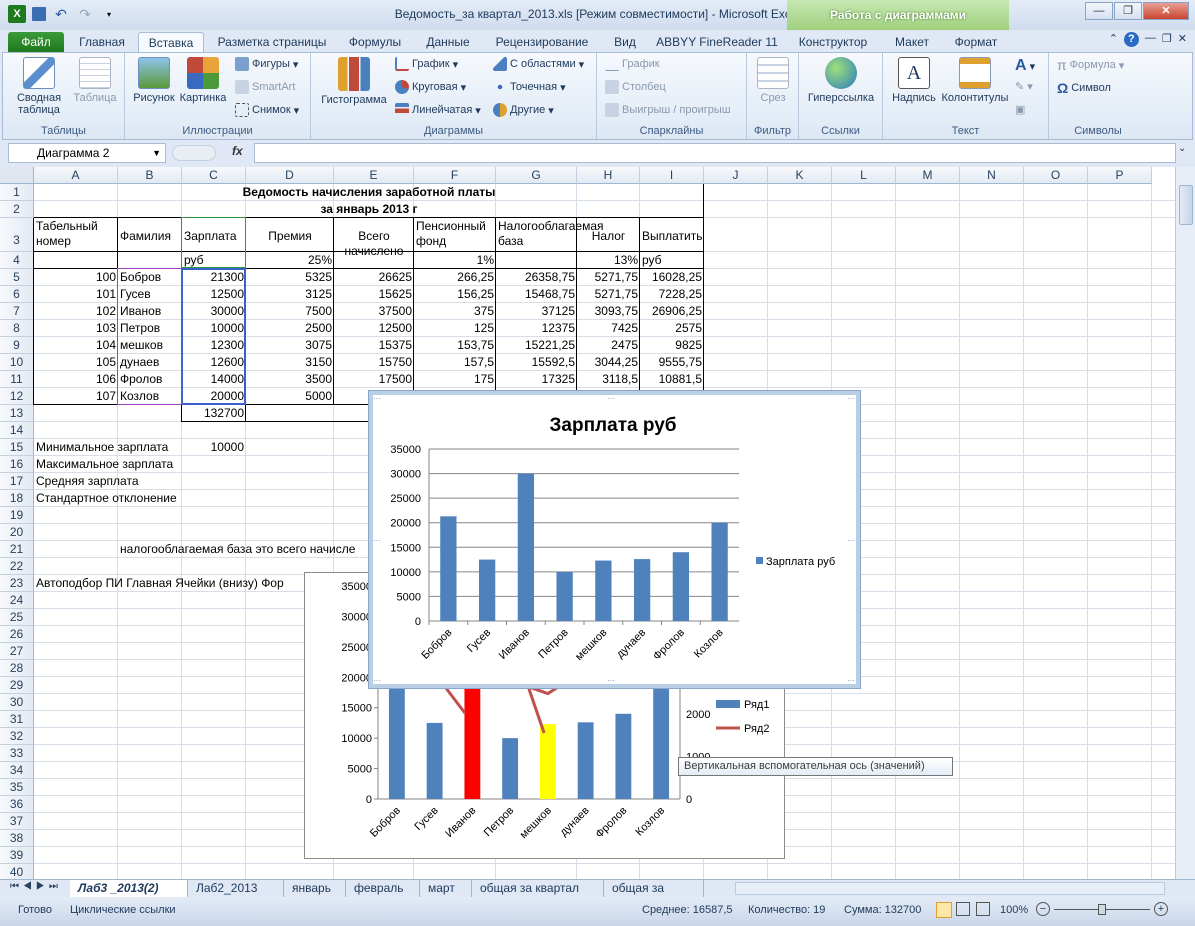 The height and width of the screenshot is (926, 1195). Describe the element at coordinates (17, 549) in the screenshot. I see `row-header: 21` at that location.